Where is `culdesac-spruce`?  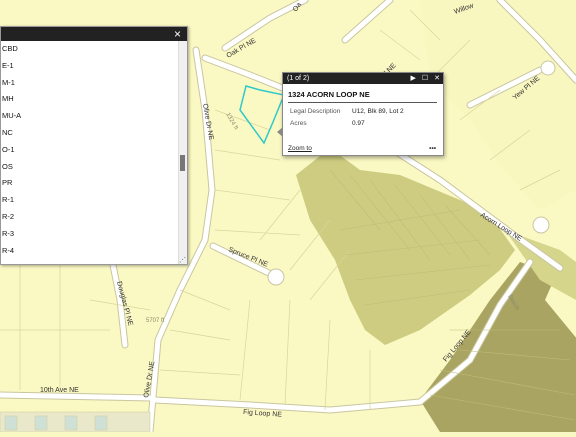 culdesac-spruce is located at coordinates (276, 277).